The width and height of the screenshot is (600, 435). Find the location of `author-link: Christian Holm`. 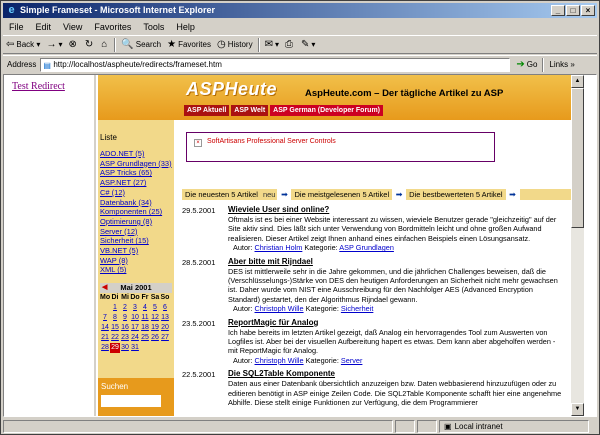

author-link: Christian Holm is located at coordinates (279, 247).